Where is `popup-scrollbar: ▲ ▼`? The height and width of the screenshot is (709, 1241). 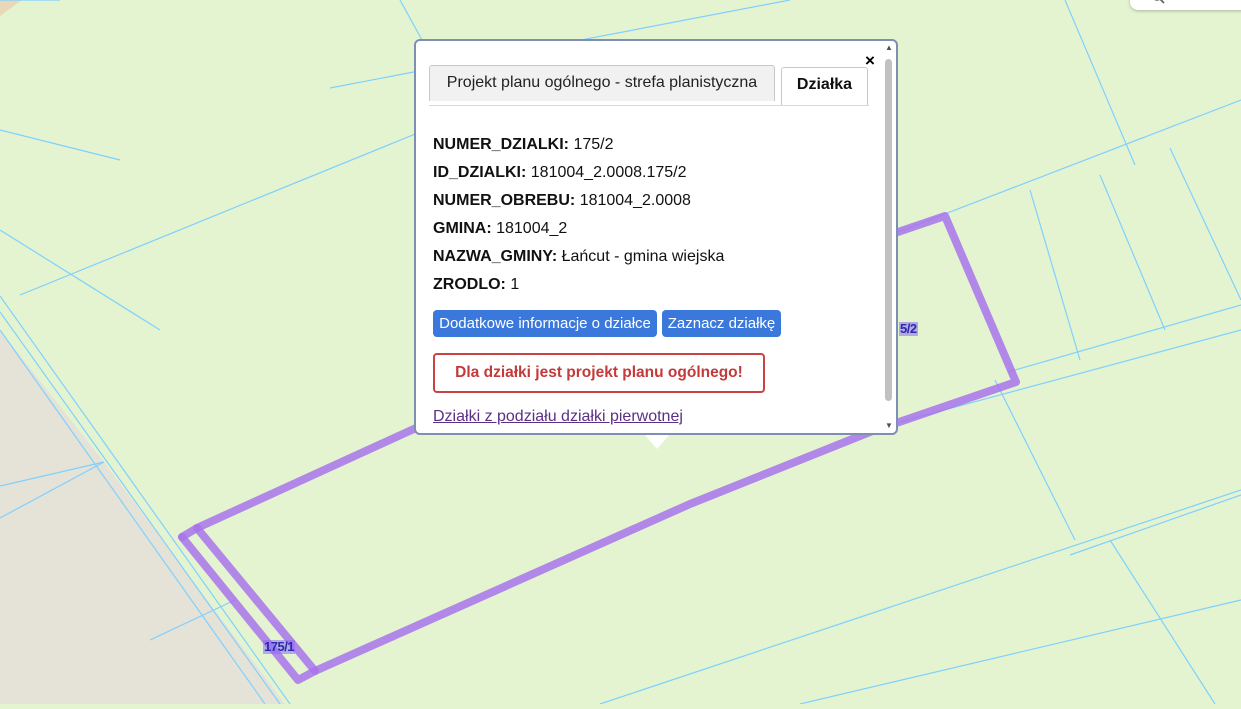 popup-scrollbar: ▲ ▼ is located at coordinates (889, 238).